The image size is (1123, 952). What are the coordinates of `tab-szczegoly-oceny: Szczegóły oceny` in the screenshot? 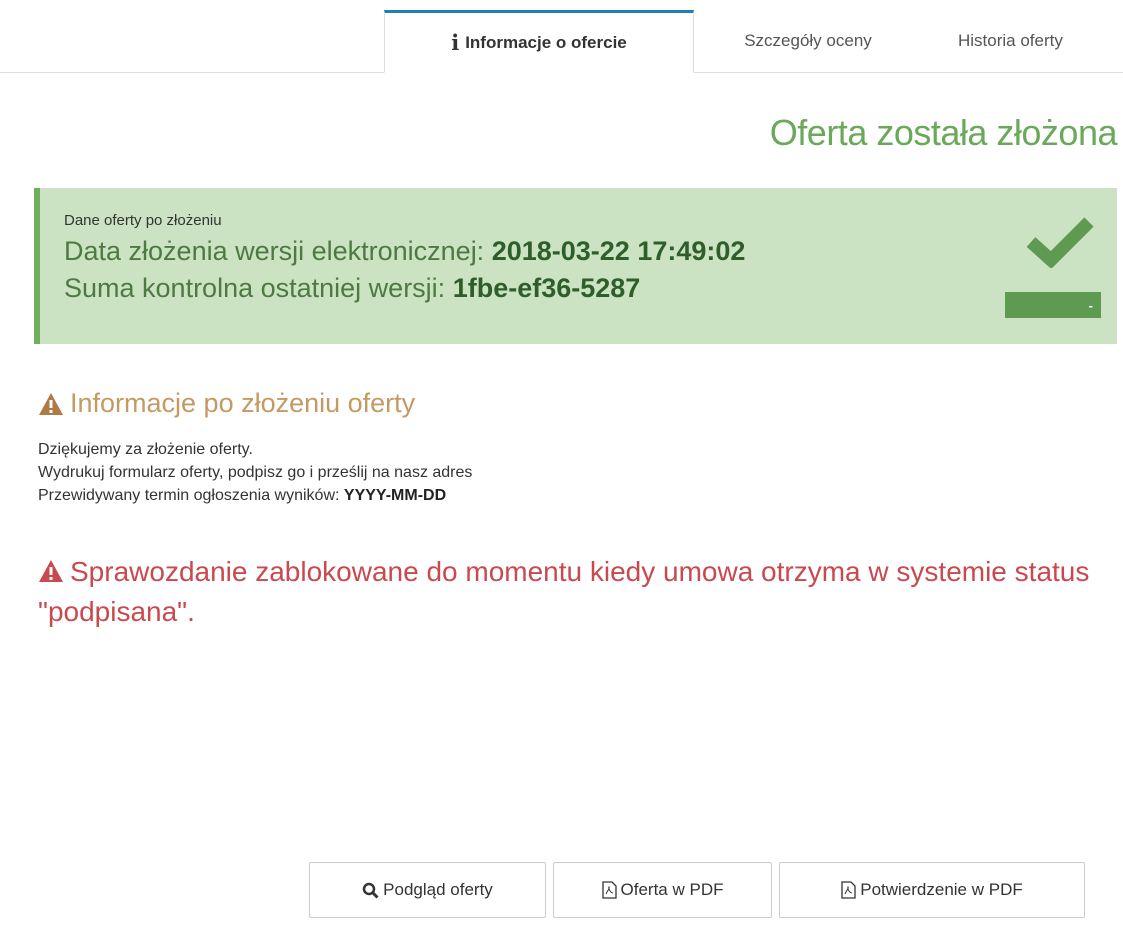 It's located at (808, 41).